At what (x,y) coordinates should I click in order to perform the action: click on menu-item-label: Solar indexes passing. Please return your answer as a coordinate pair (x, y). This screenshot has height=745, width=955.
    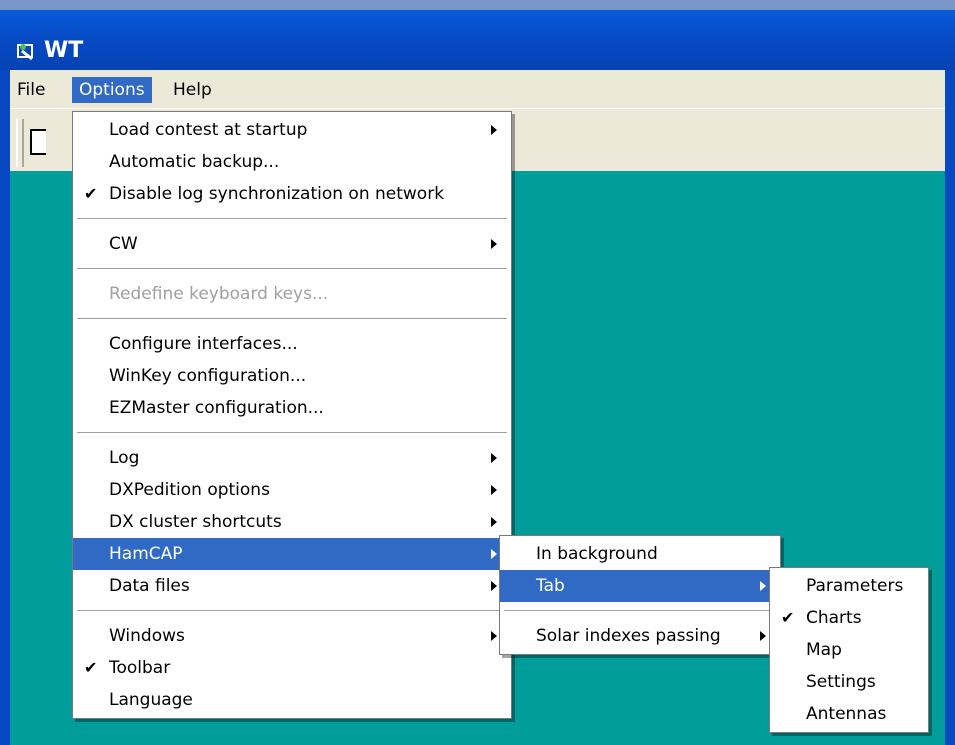
    Looking at the image, I should click on (628, 636).